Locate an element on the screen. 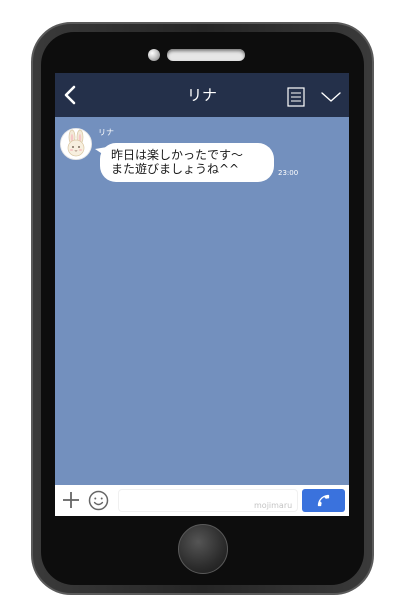  message-text-line-2: また遊びましょうね^^ is located at coordinates (175, 169).